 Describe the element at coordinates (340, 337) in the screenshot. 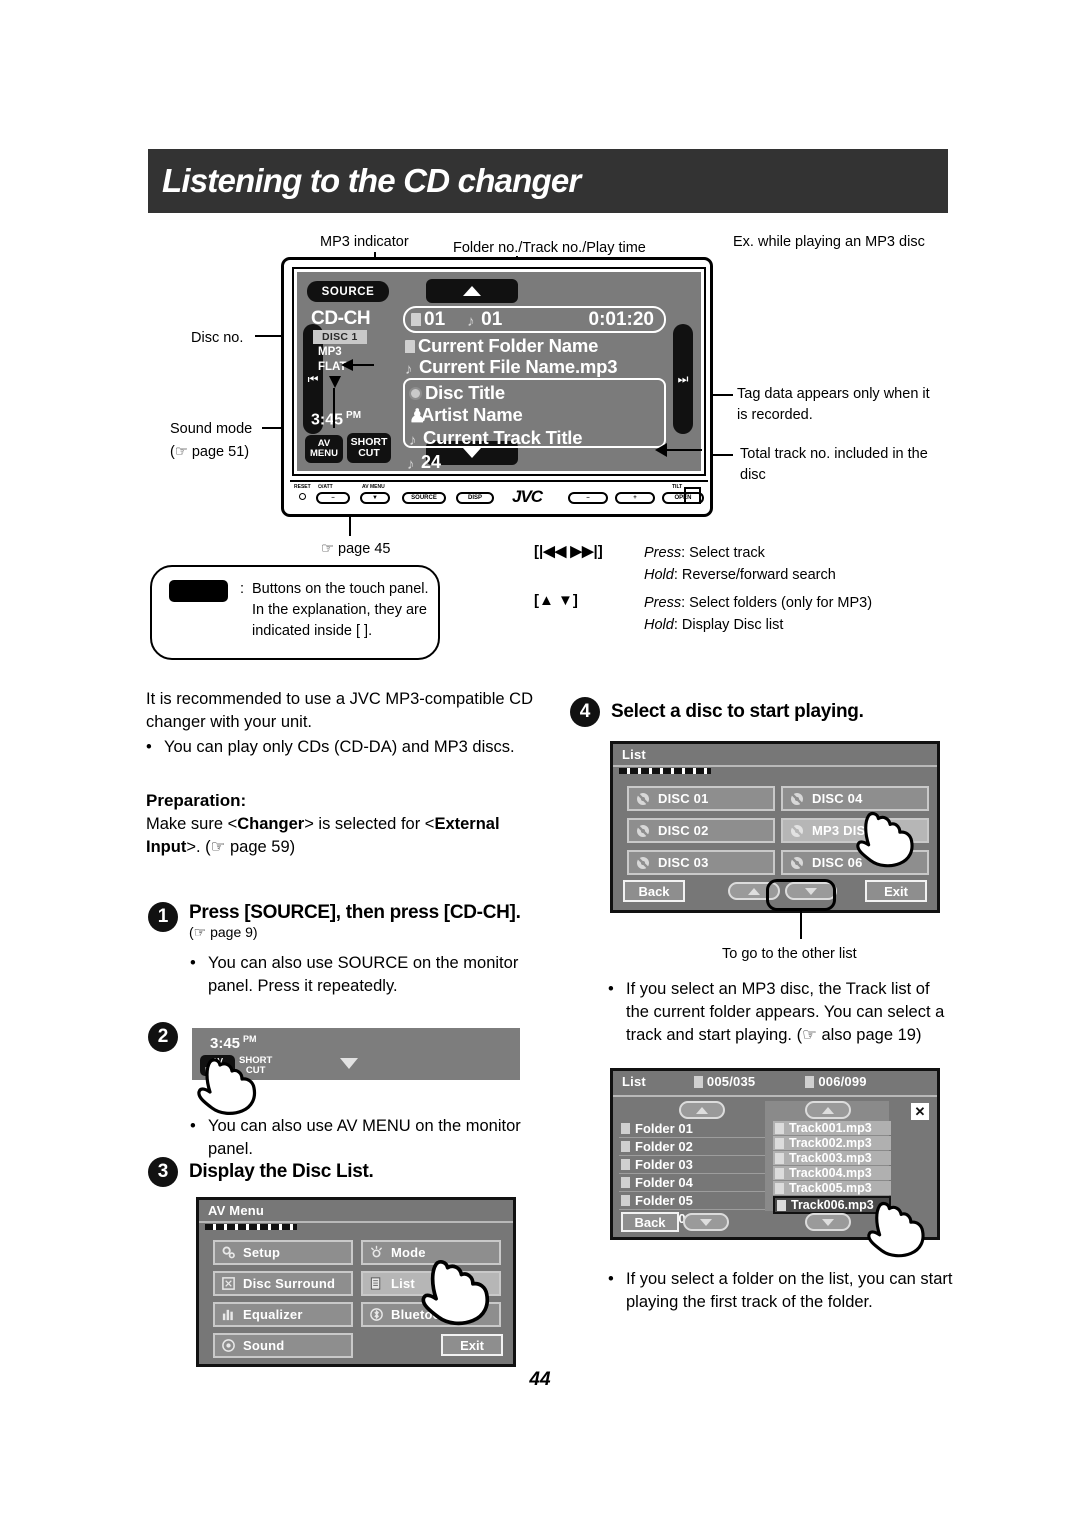

I see `disc-number-badge: DISC 1` at that location.